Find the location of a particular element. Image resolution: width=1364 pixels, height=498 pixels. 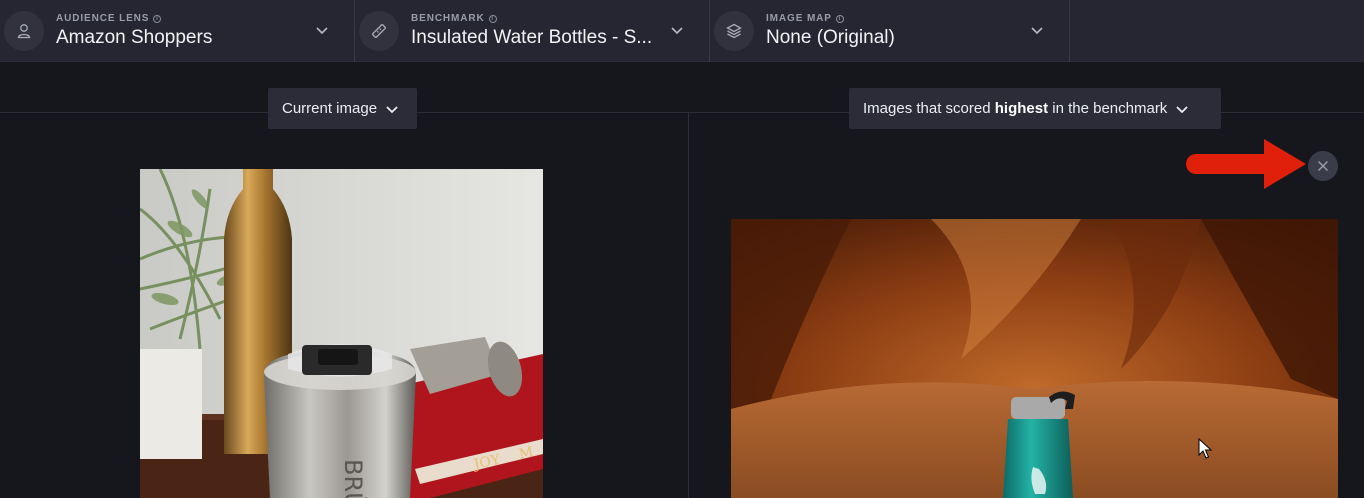

benchmark-label: BENCHMARK is located at coordinates (448, 18).